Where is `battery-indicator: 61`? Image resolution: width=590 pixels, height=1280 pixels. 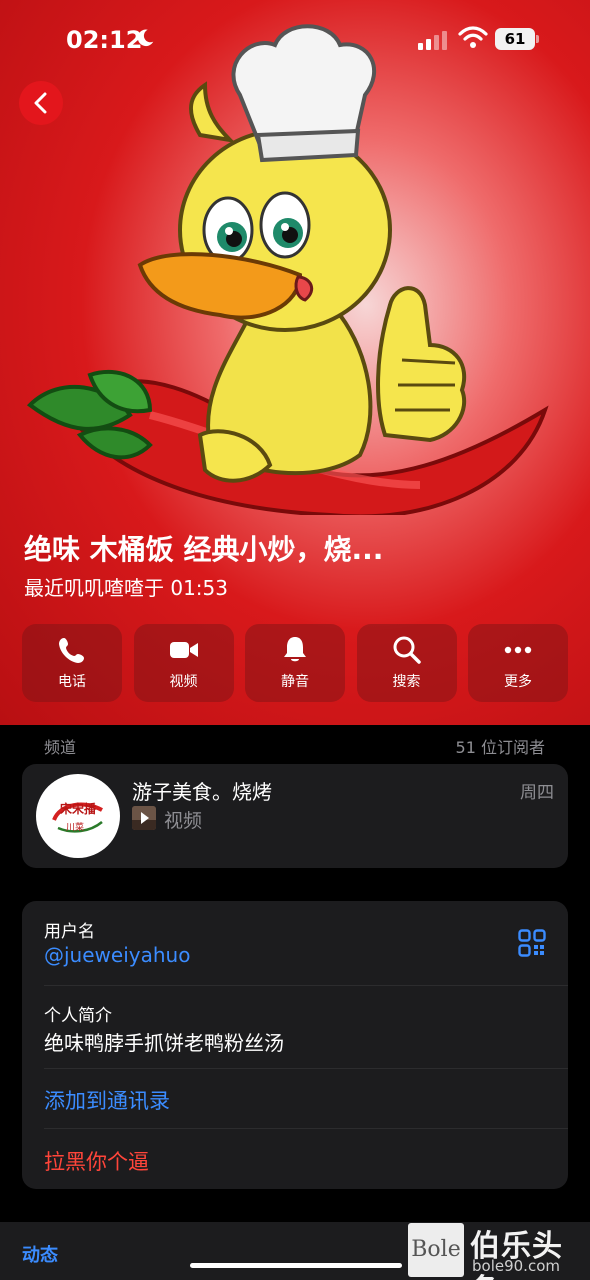 battery-indicator: 61 is located at coordinates (517, 39).